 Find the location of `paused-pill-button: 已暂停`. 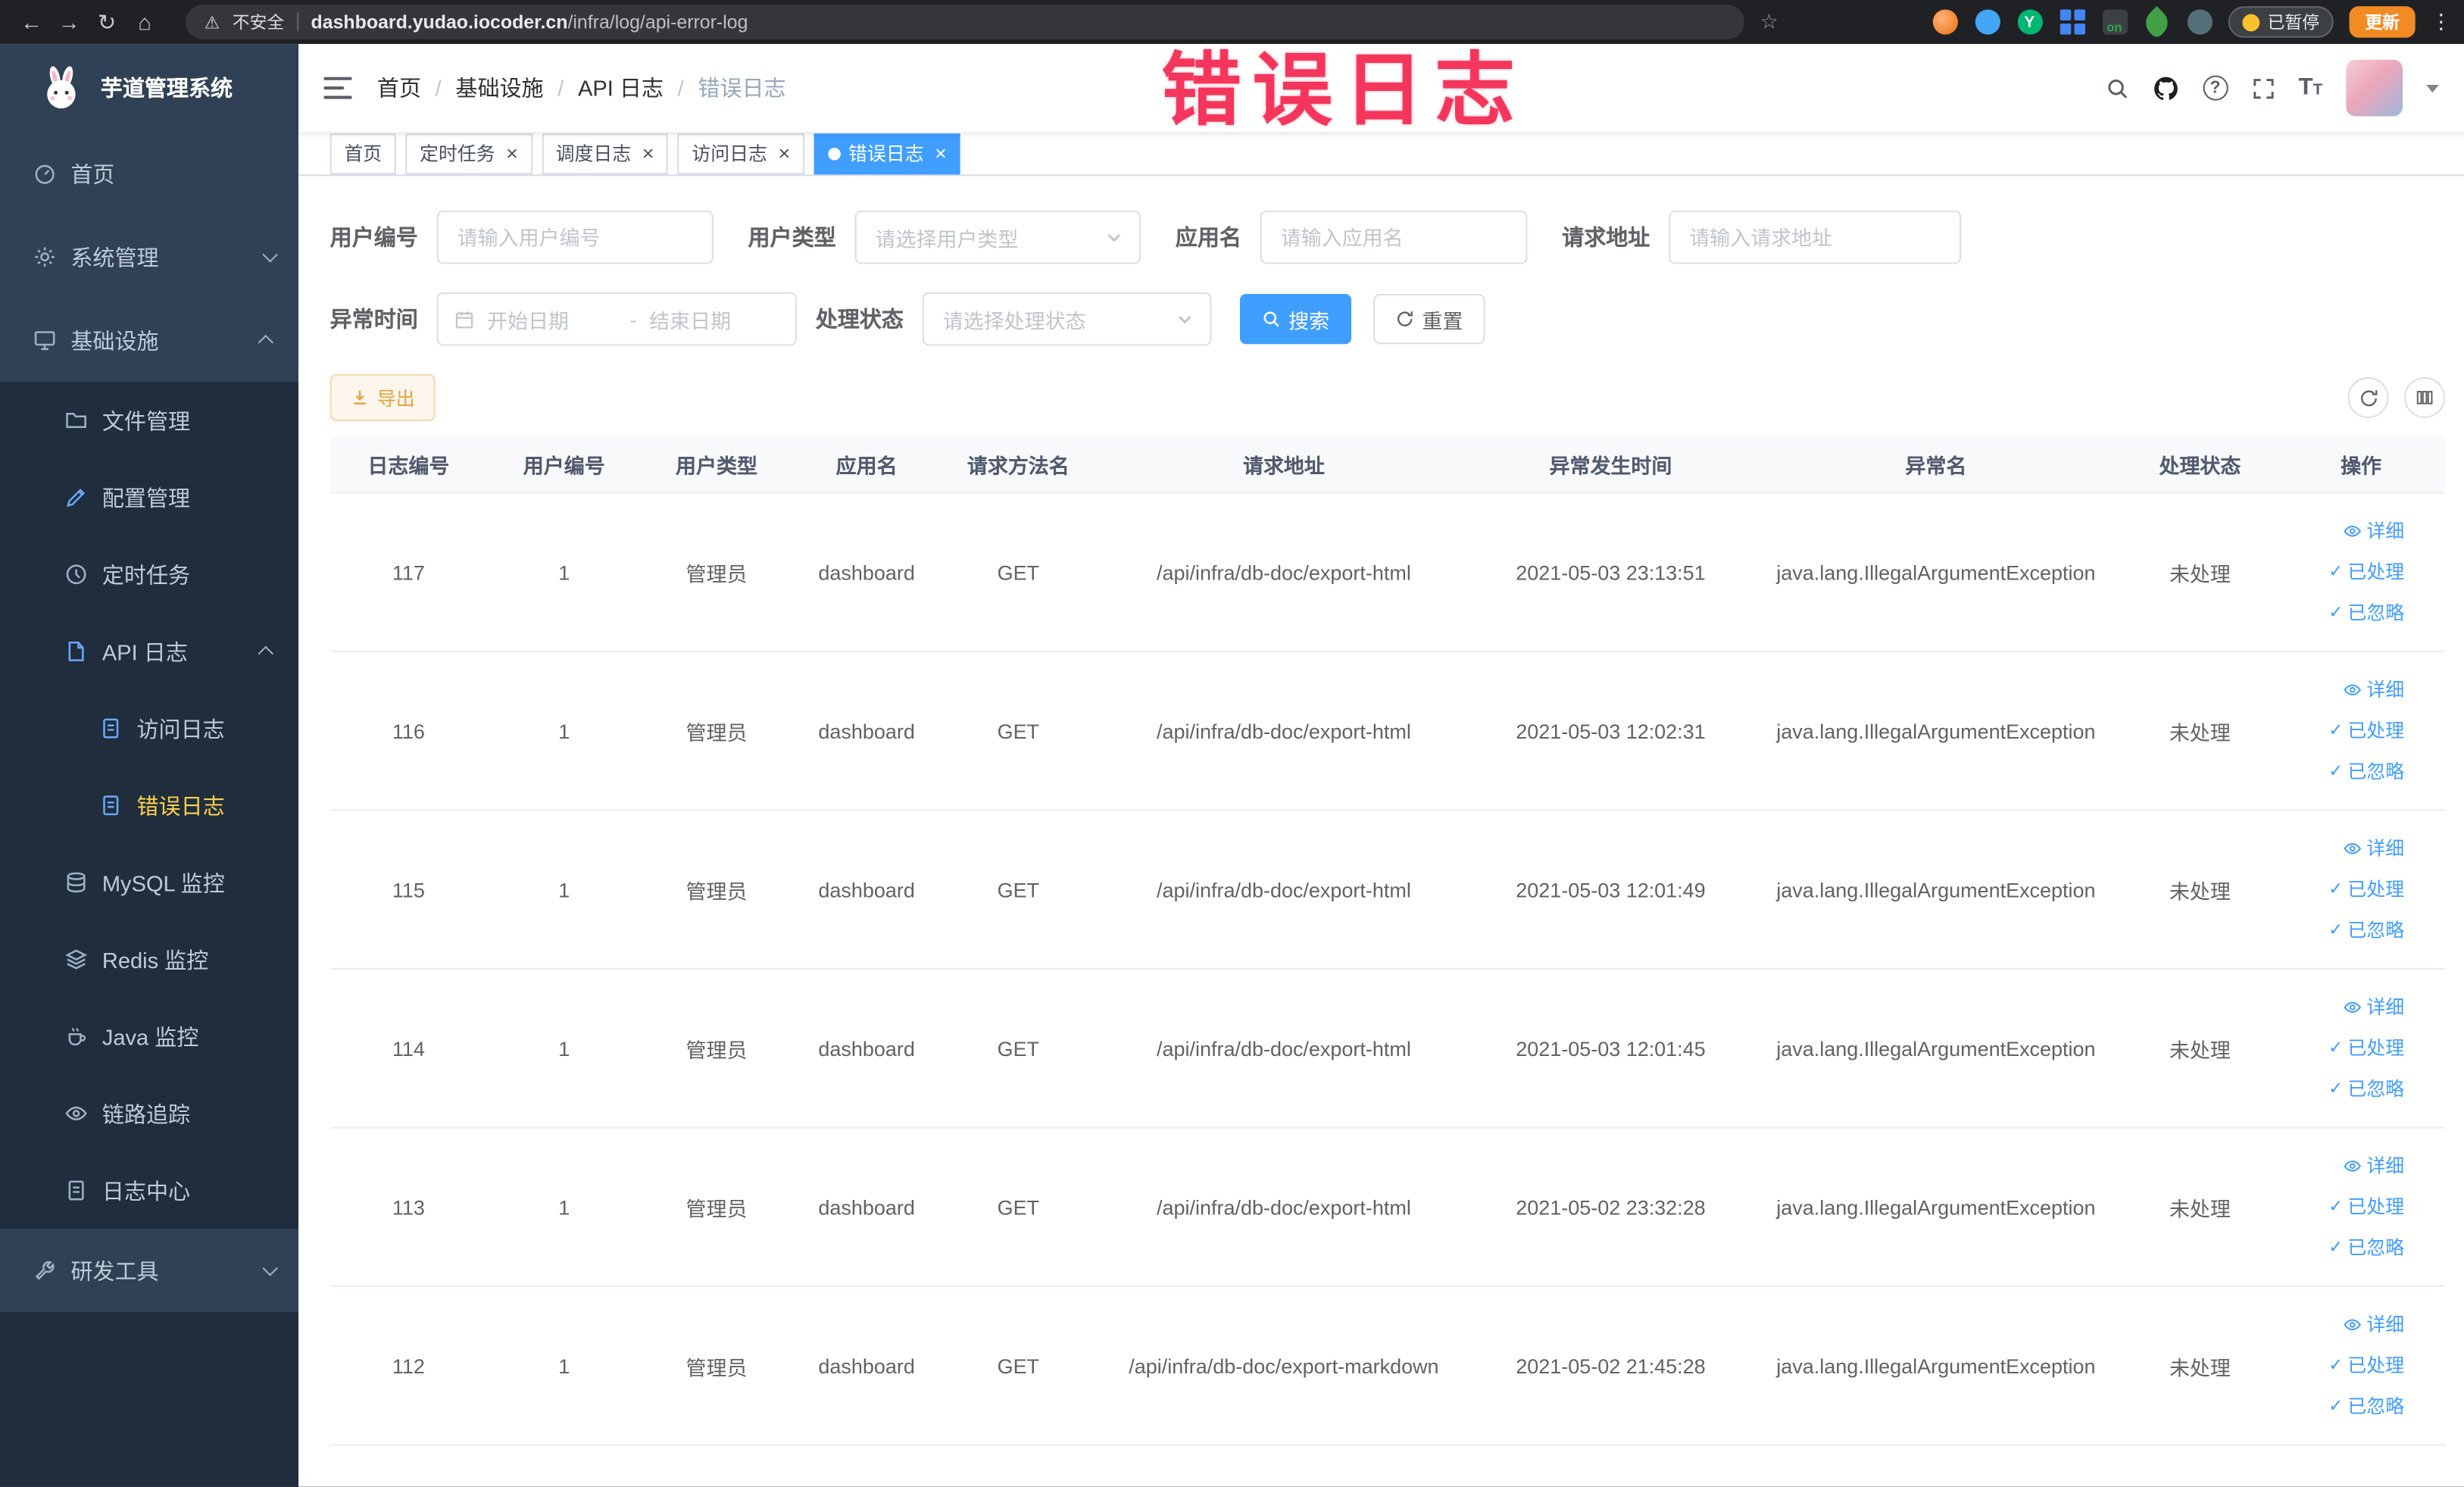

paused-pill-button: 已暂停 is located at coordinates (2281, 22).